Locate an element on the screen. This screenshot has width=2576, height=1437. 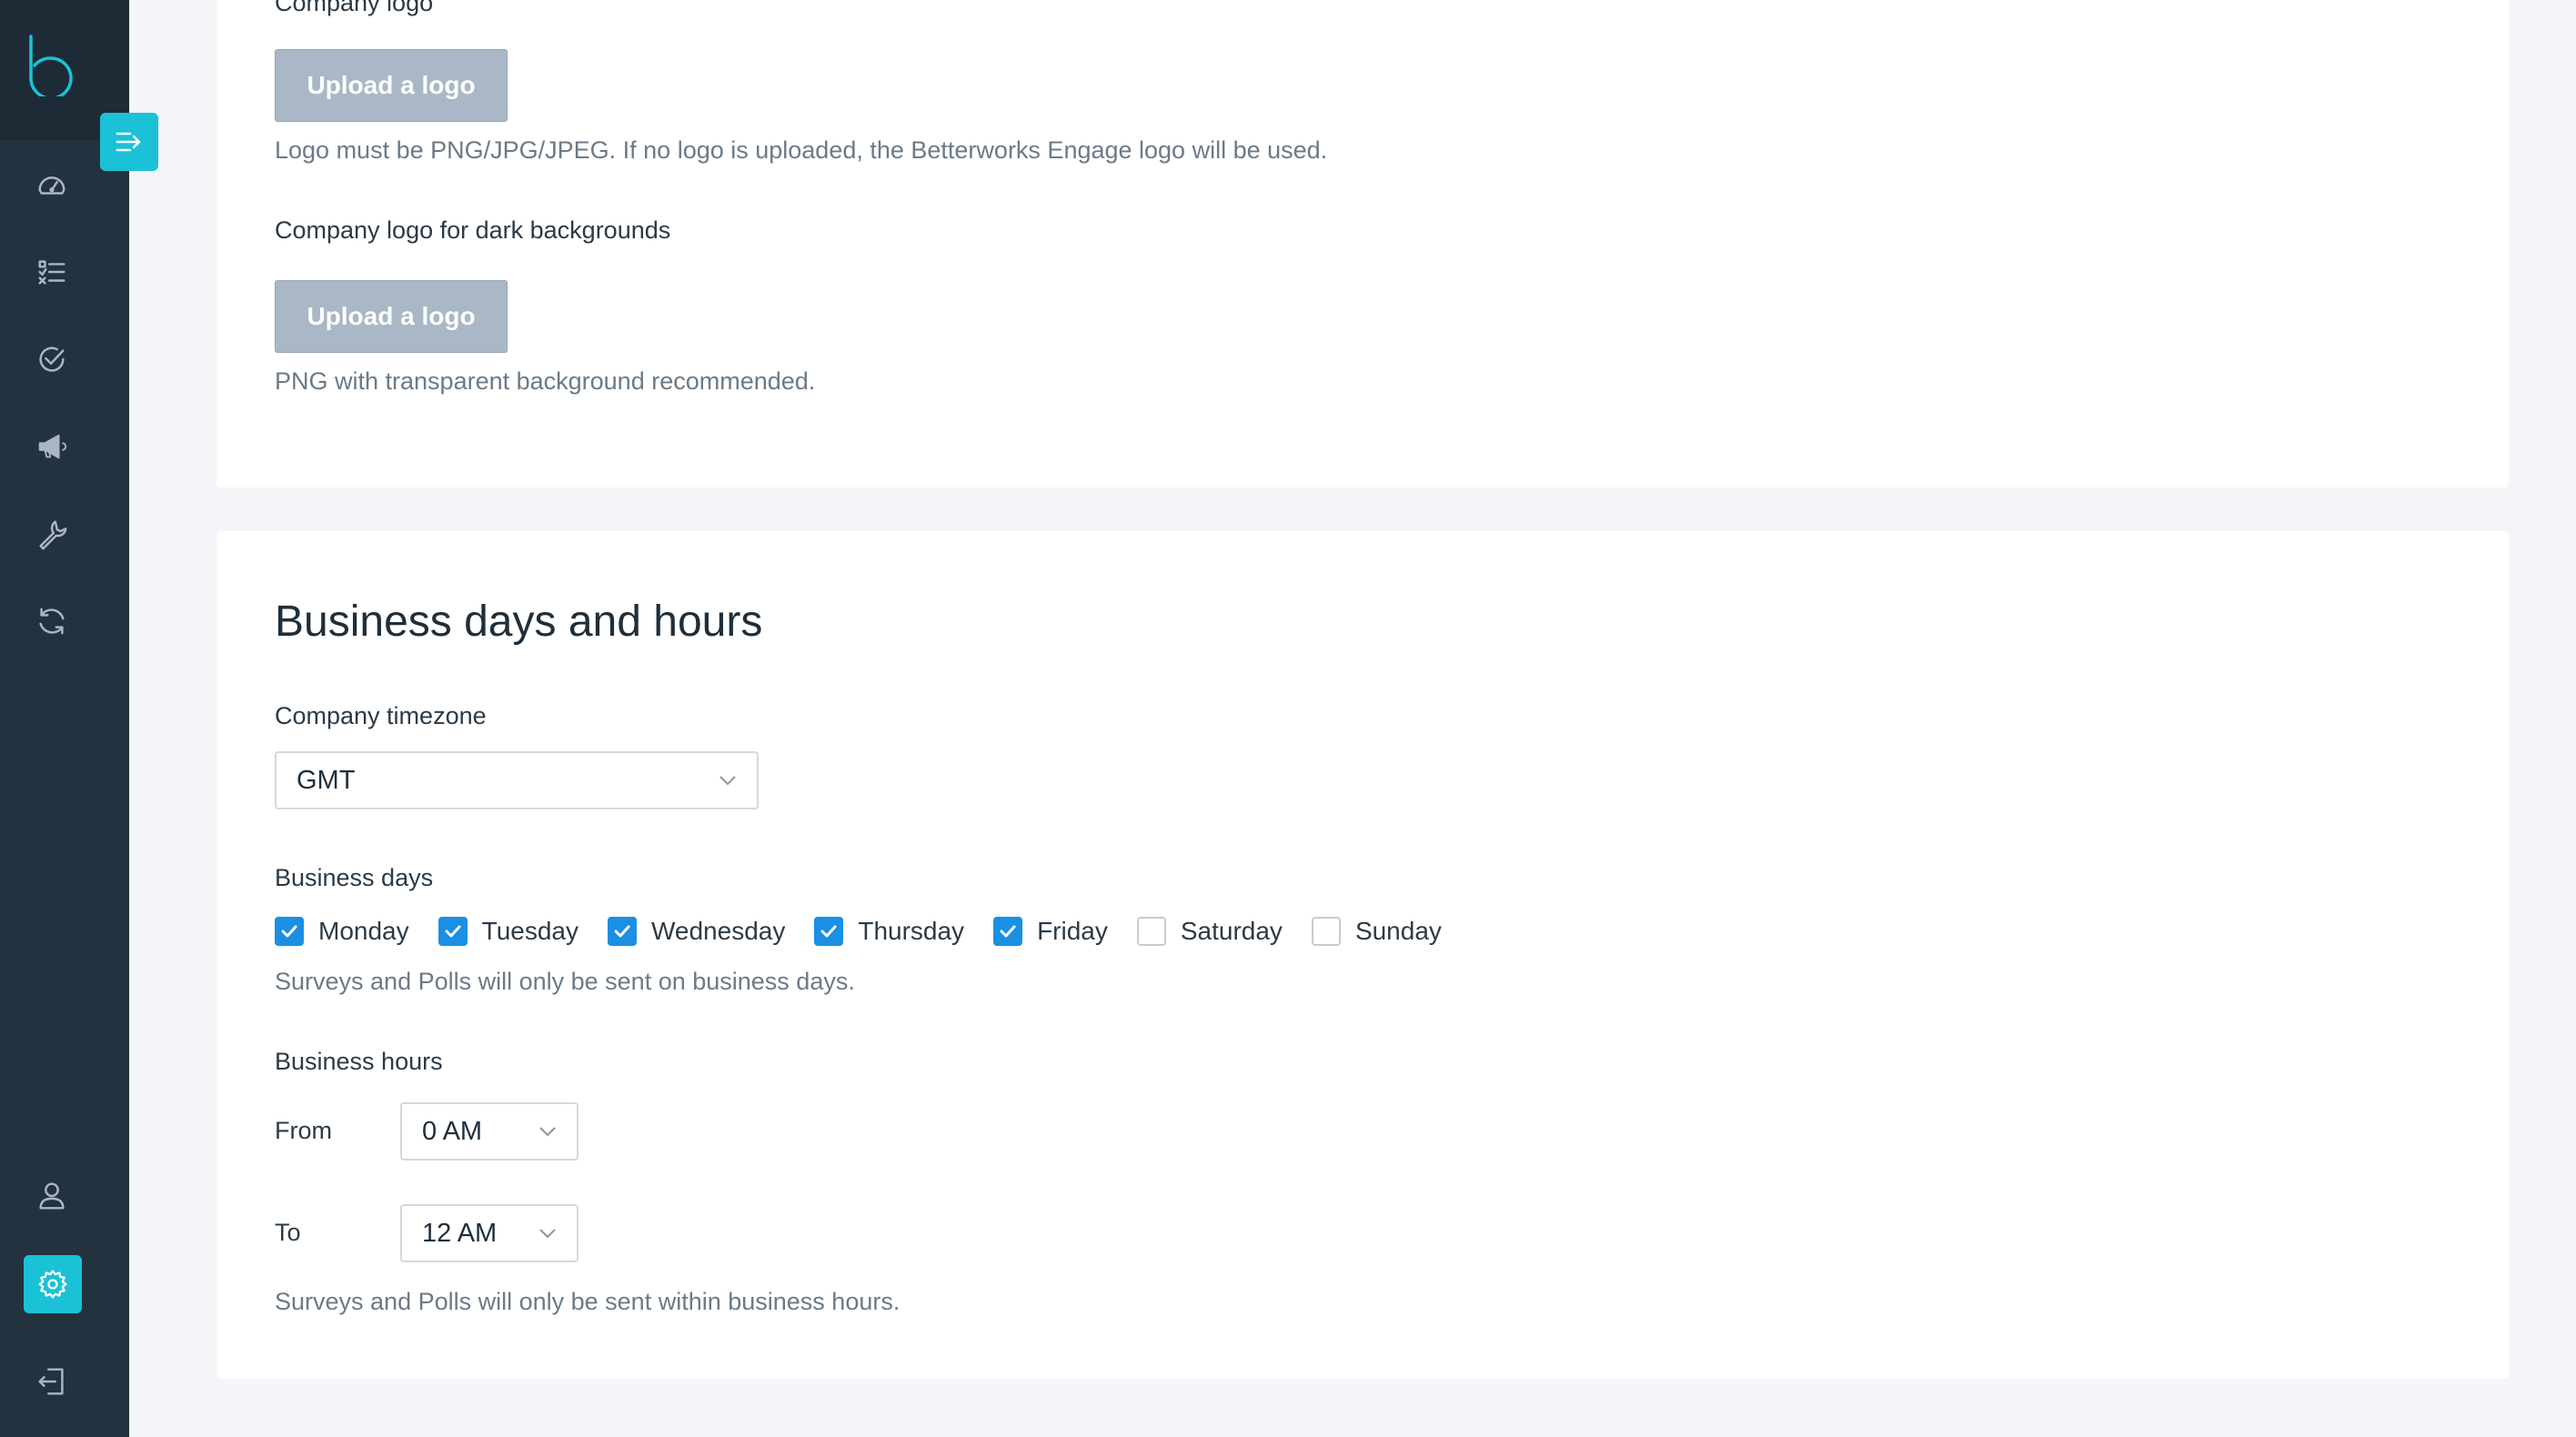
day-label: Monday is located at coordinates (363, 931).